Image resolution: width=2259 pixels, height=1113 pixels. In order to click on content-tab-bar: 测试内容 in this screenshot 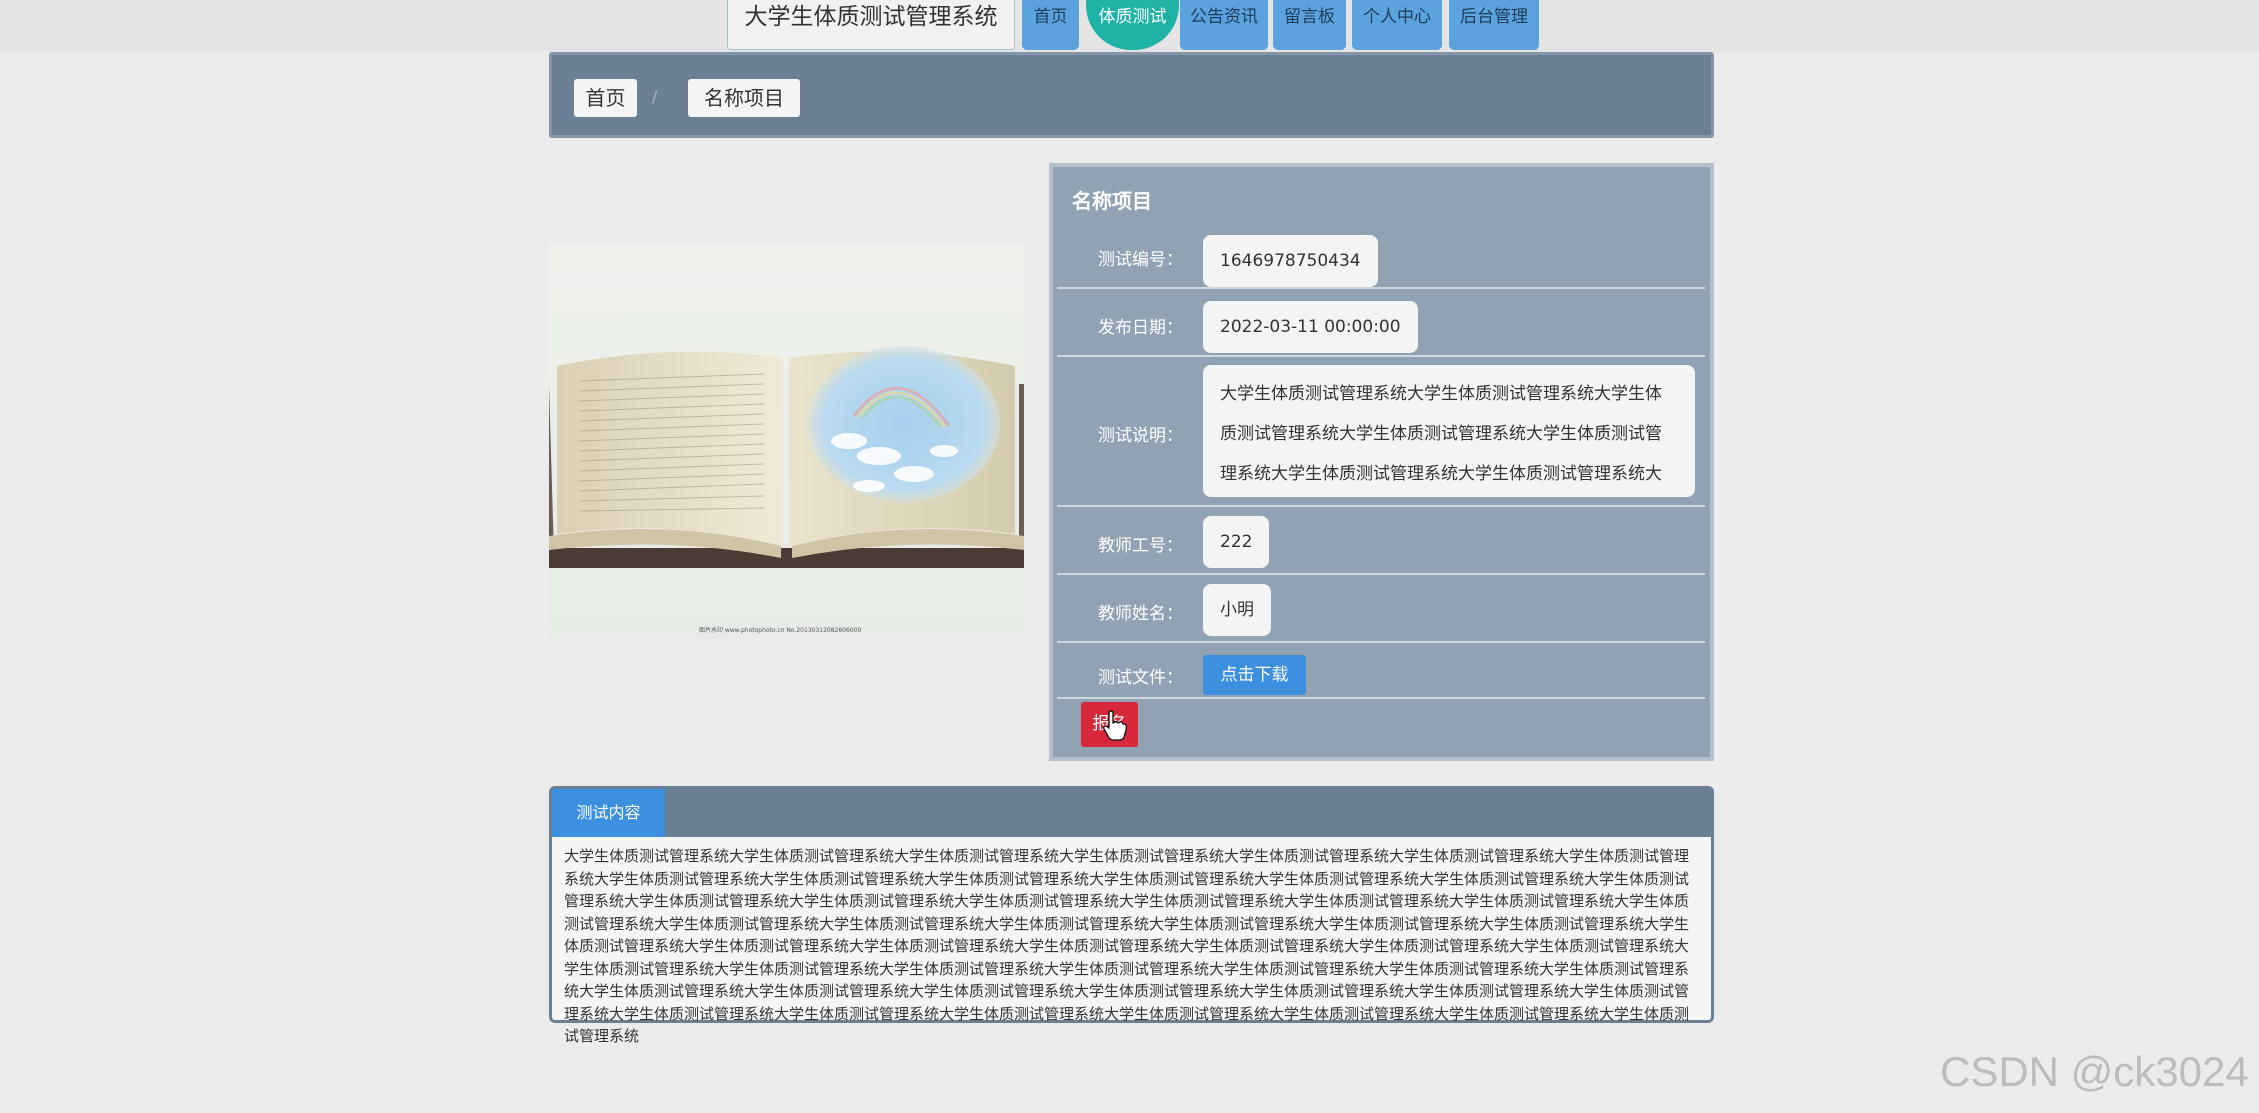, I will do `click(1131, 813)`.